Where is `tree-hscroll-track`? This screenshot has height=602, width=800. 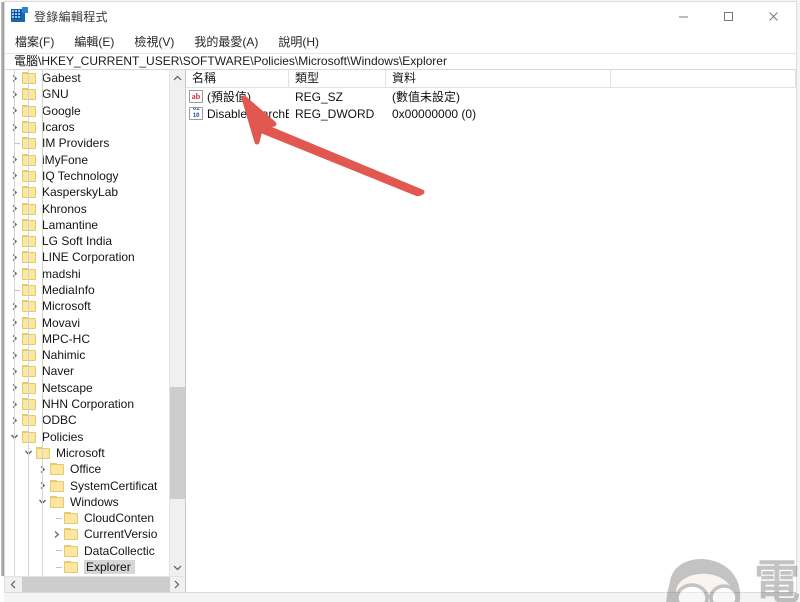
tree-hscroll-track is located at coordinates (96, 584).